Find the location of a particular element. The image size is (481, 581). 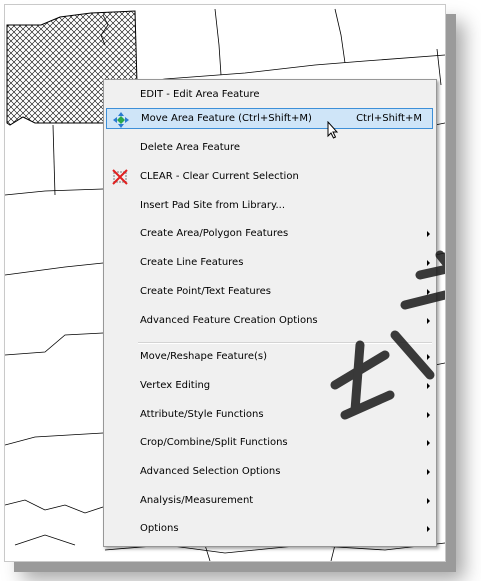

menu-item-label: Advanced Feature Creation Options is located at coordinates (229, 320).